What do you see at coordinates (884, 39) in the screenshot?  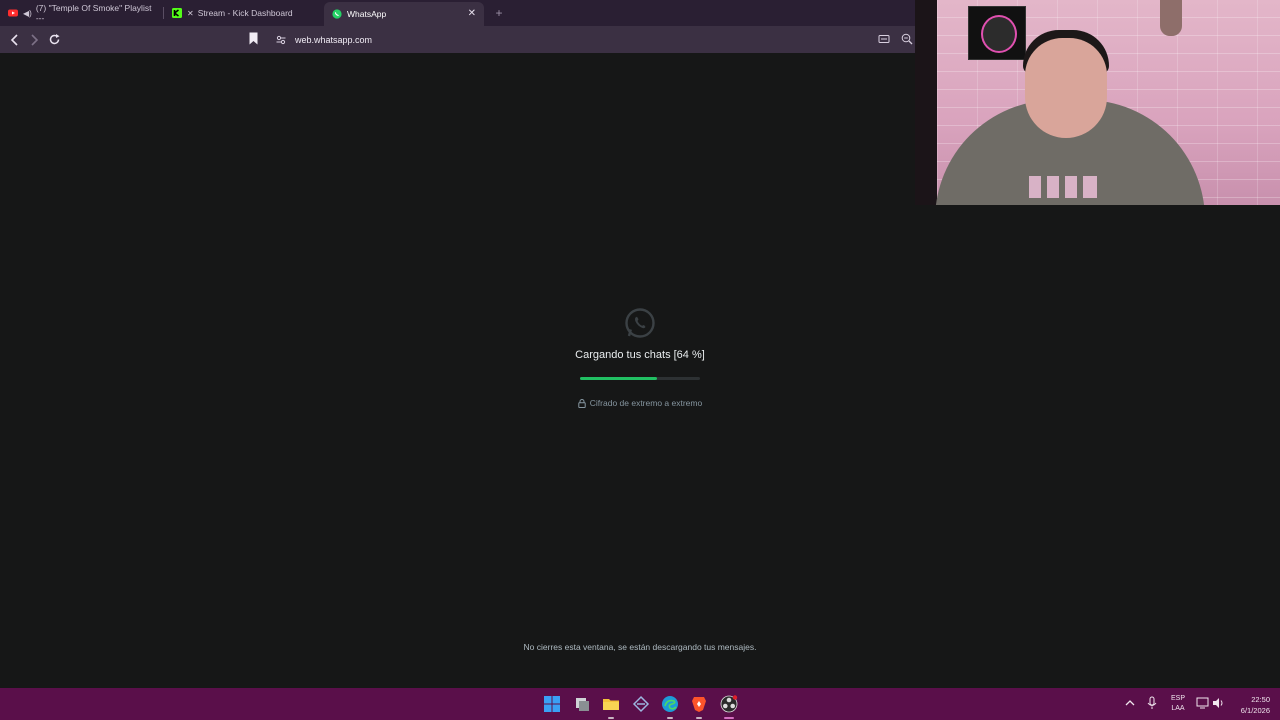 I see `cast-icon` at bounding box center [884, 39].